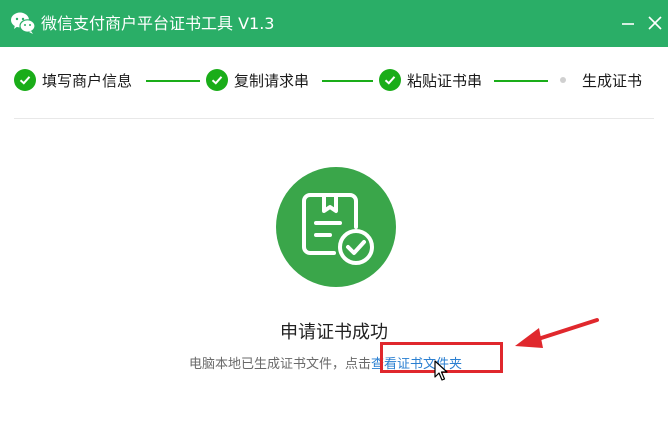  I want to click on step-label: 填写商户信息, so click(87, 80).